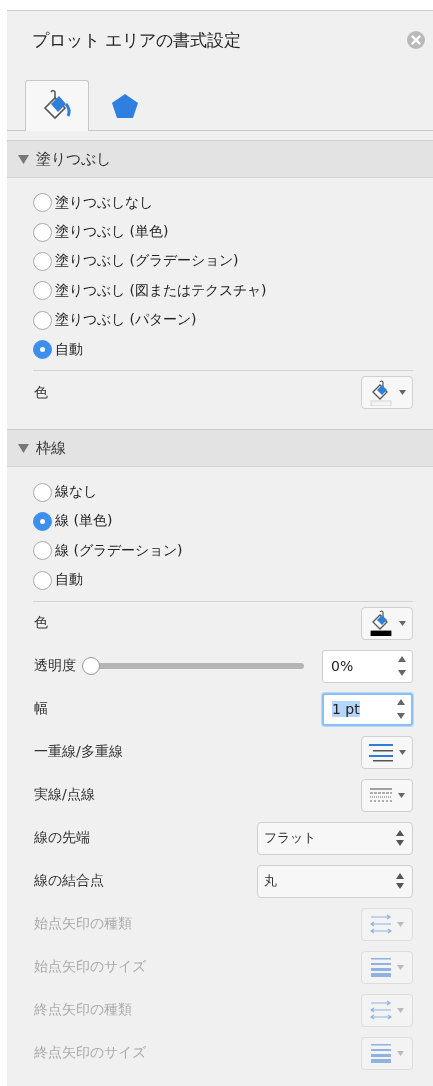 This screenshot has width=433, height=1086. What do you see at coordinates (342, 666) in the screenshot?
I see `transparency-field: 0%` at bounding box center [342, 666].